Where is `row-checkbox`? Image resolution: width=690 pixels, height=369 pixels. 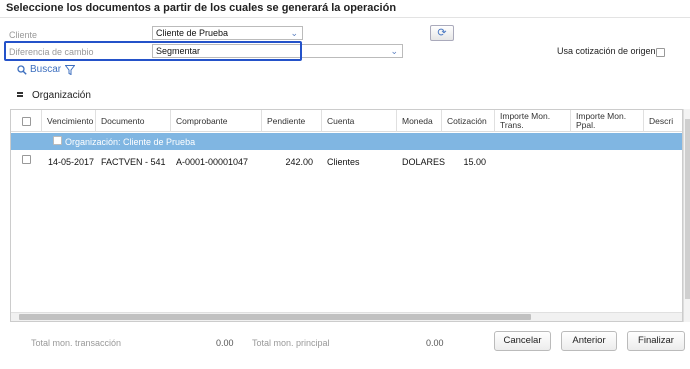
row-checkbox is located at coordinates (26, 159).